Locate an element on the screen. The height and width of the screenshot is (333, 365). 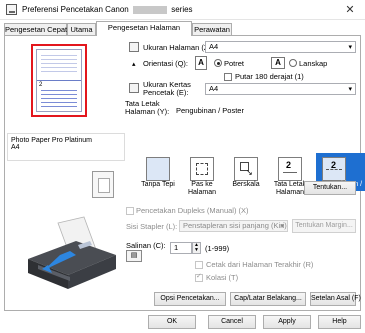
cancel-button: Cancel is located at coordinates (232, 322).